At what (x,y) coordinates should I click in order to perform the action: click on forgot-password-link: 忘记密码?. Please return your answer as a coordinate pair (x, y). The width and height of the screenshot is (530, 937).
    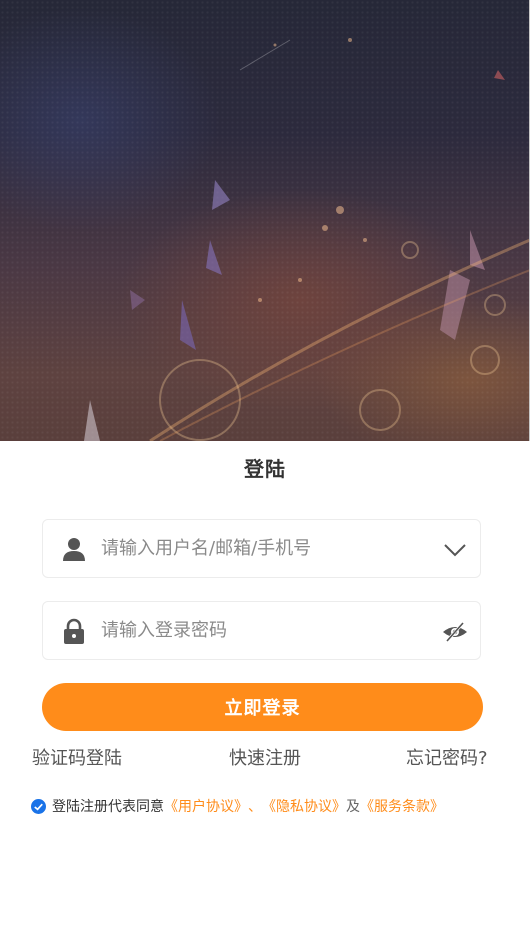
    Looking at the image, I should click on (447, 757).